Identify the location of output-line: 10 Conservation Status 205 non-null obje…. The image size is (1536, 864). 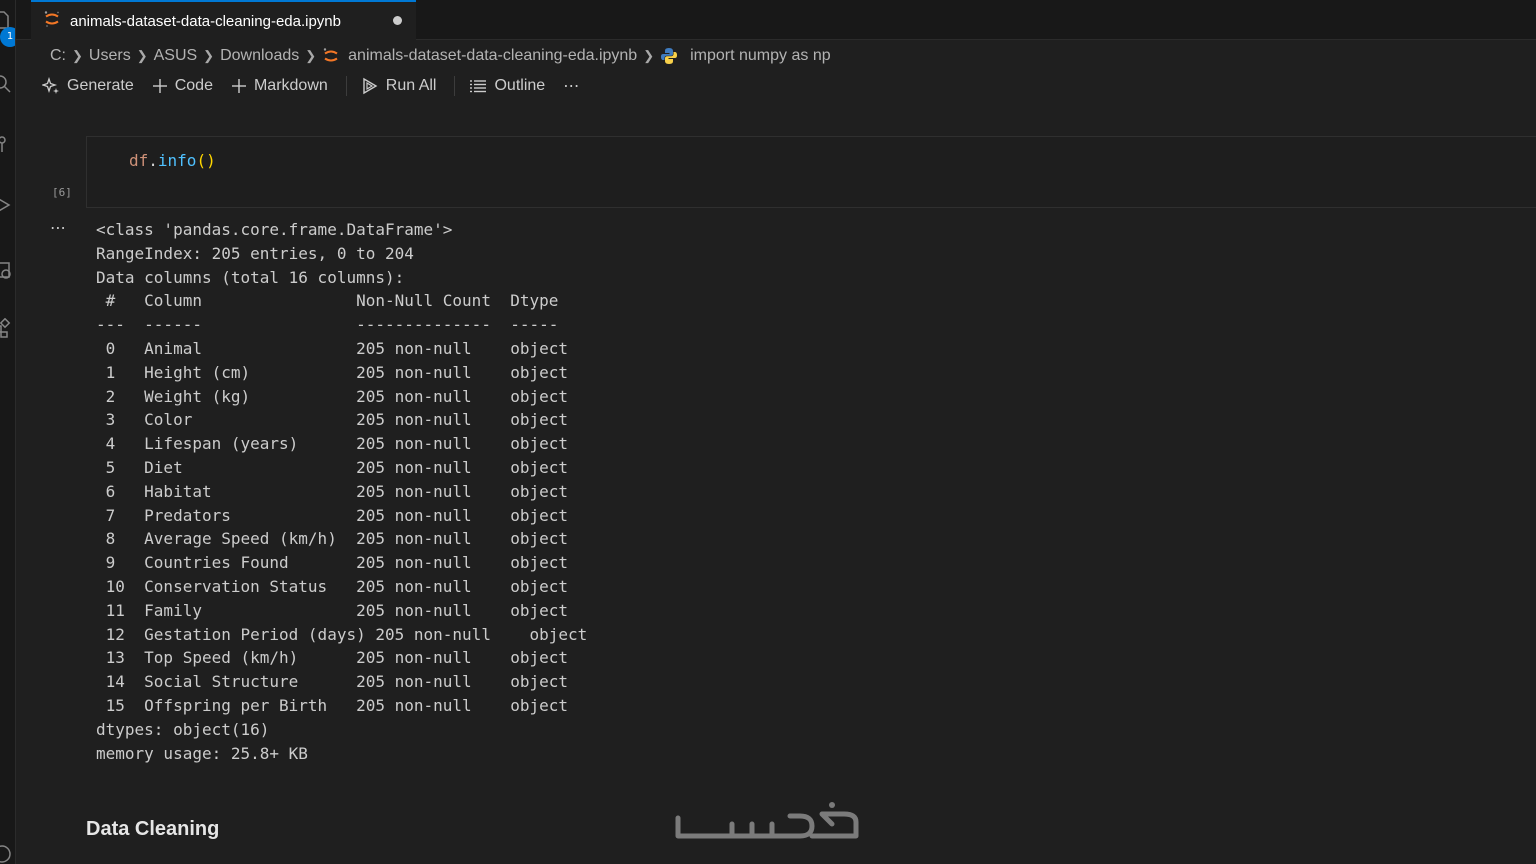
(332, 586).